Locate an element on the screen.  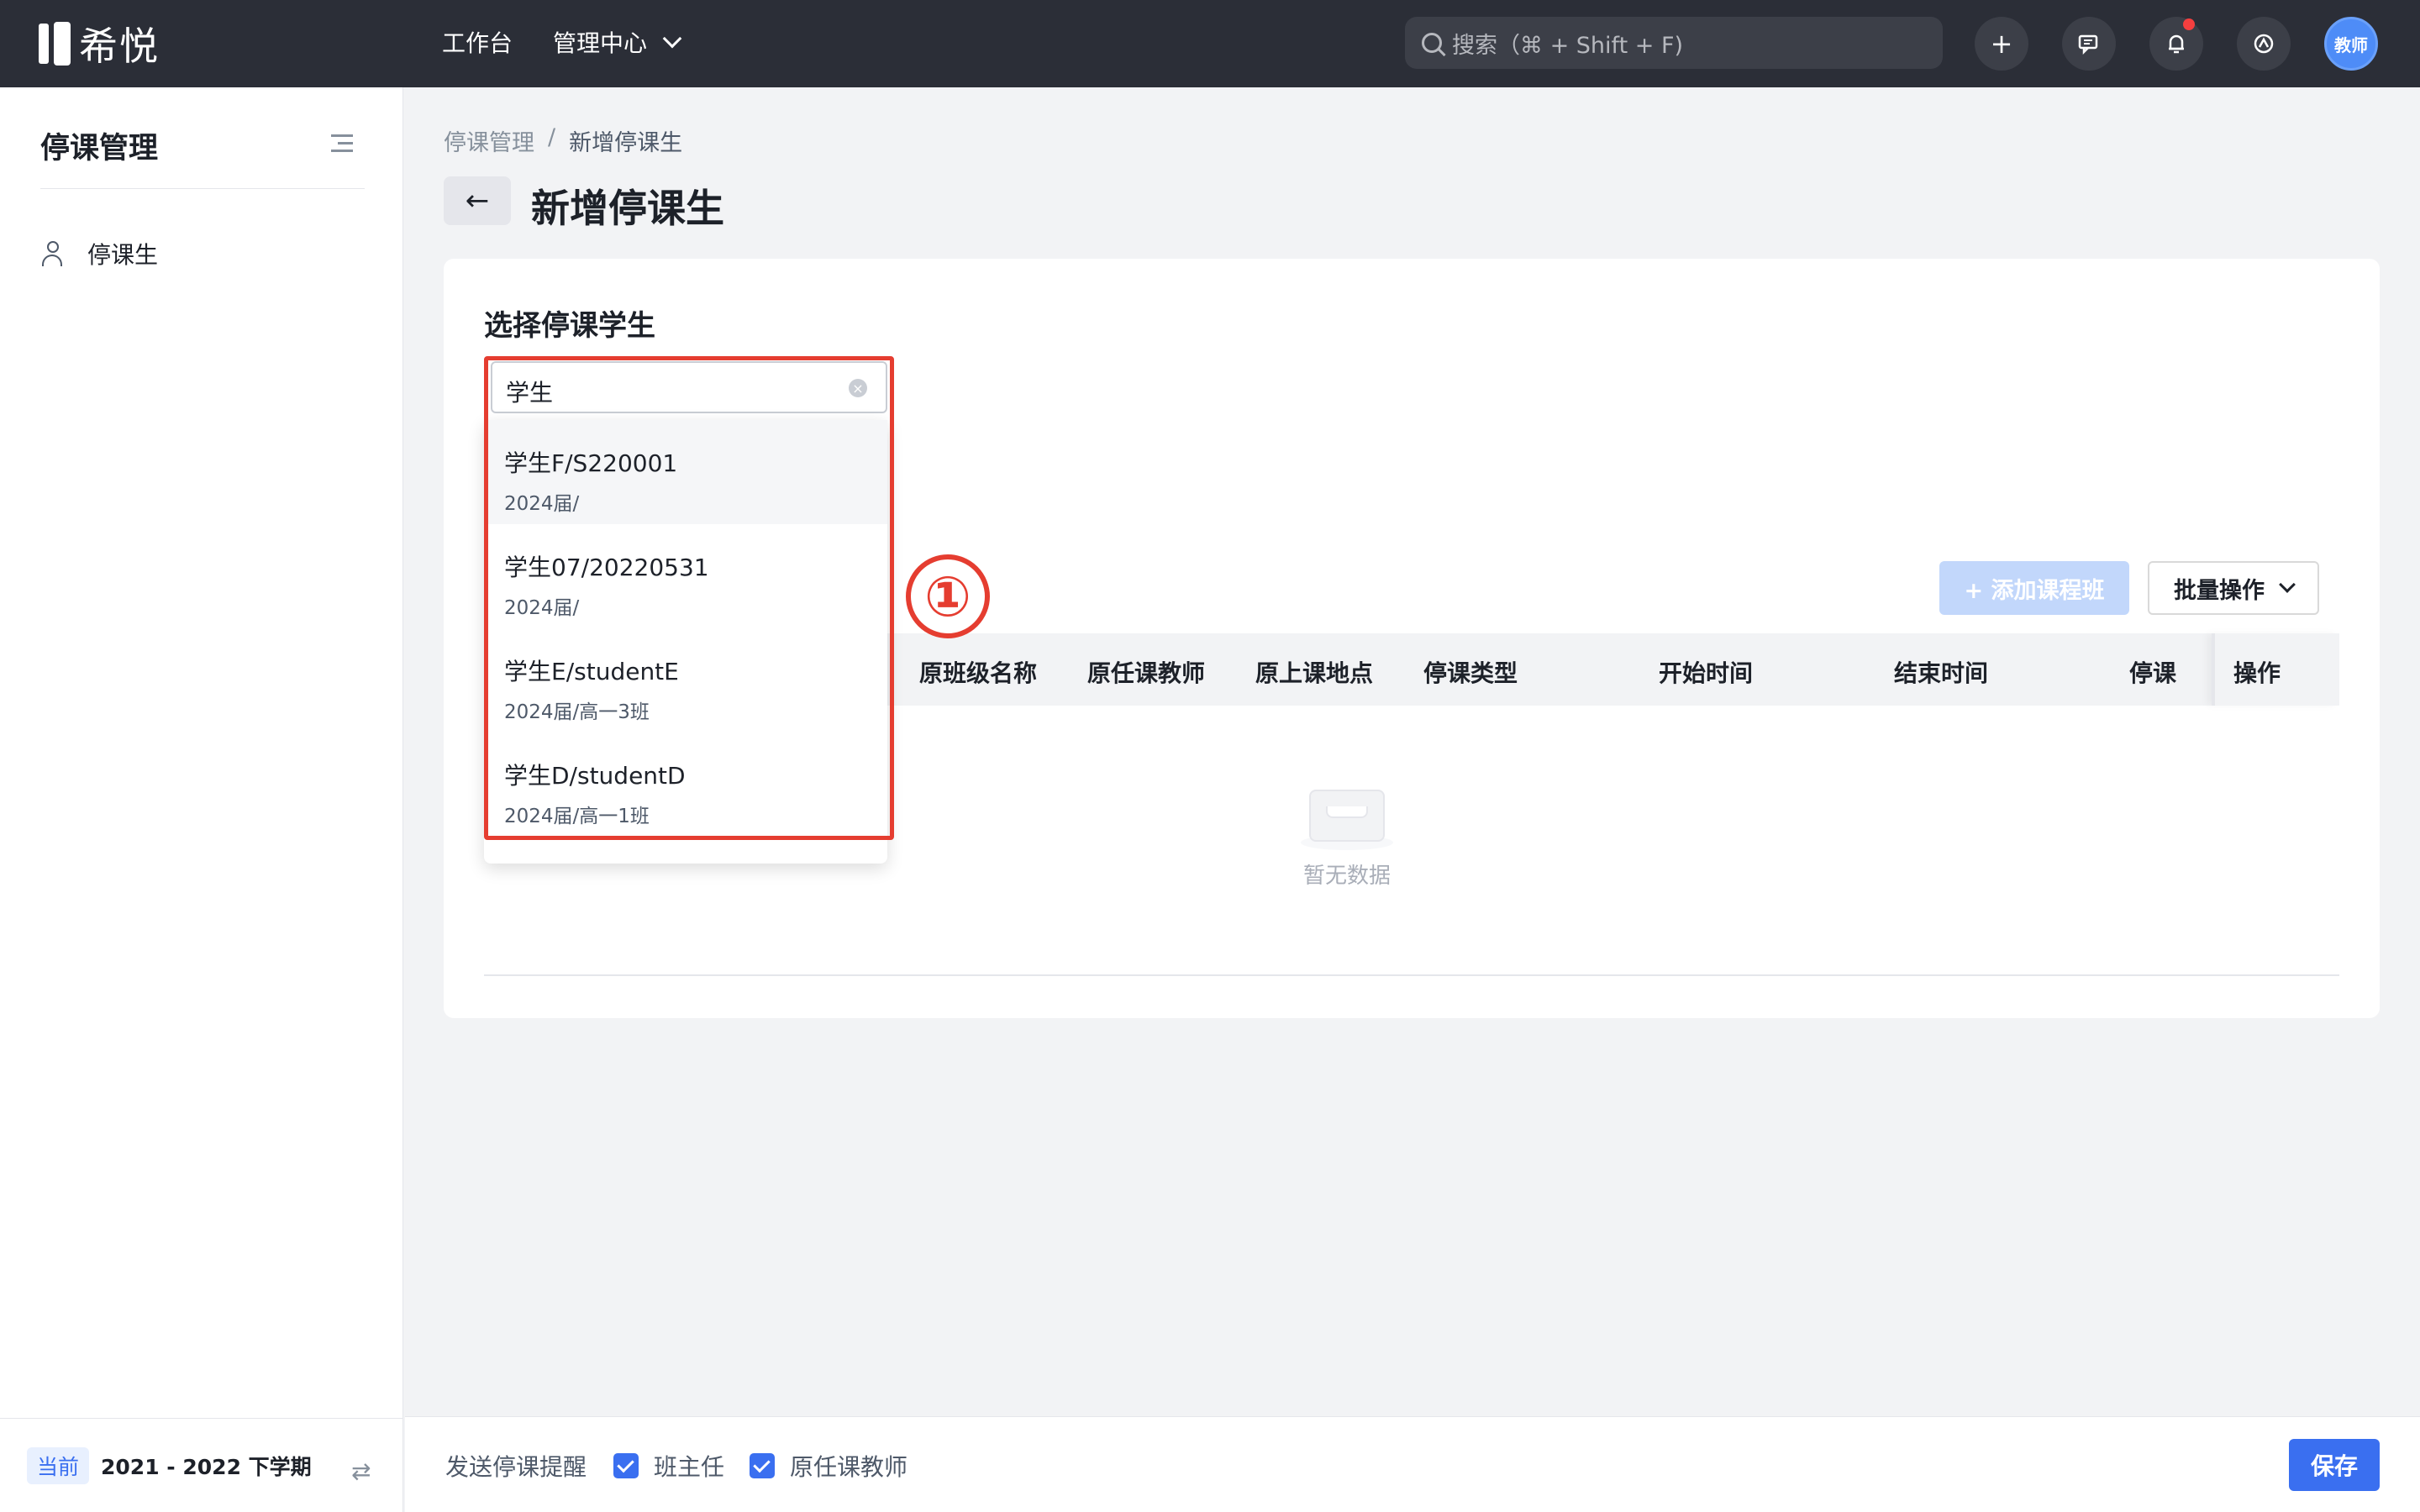
search-placeholder: 搜索（⌘ + Shift + F) is located at coordinates (1568, 45).